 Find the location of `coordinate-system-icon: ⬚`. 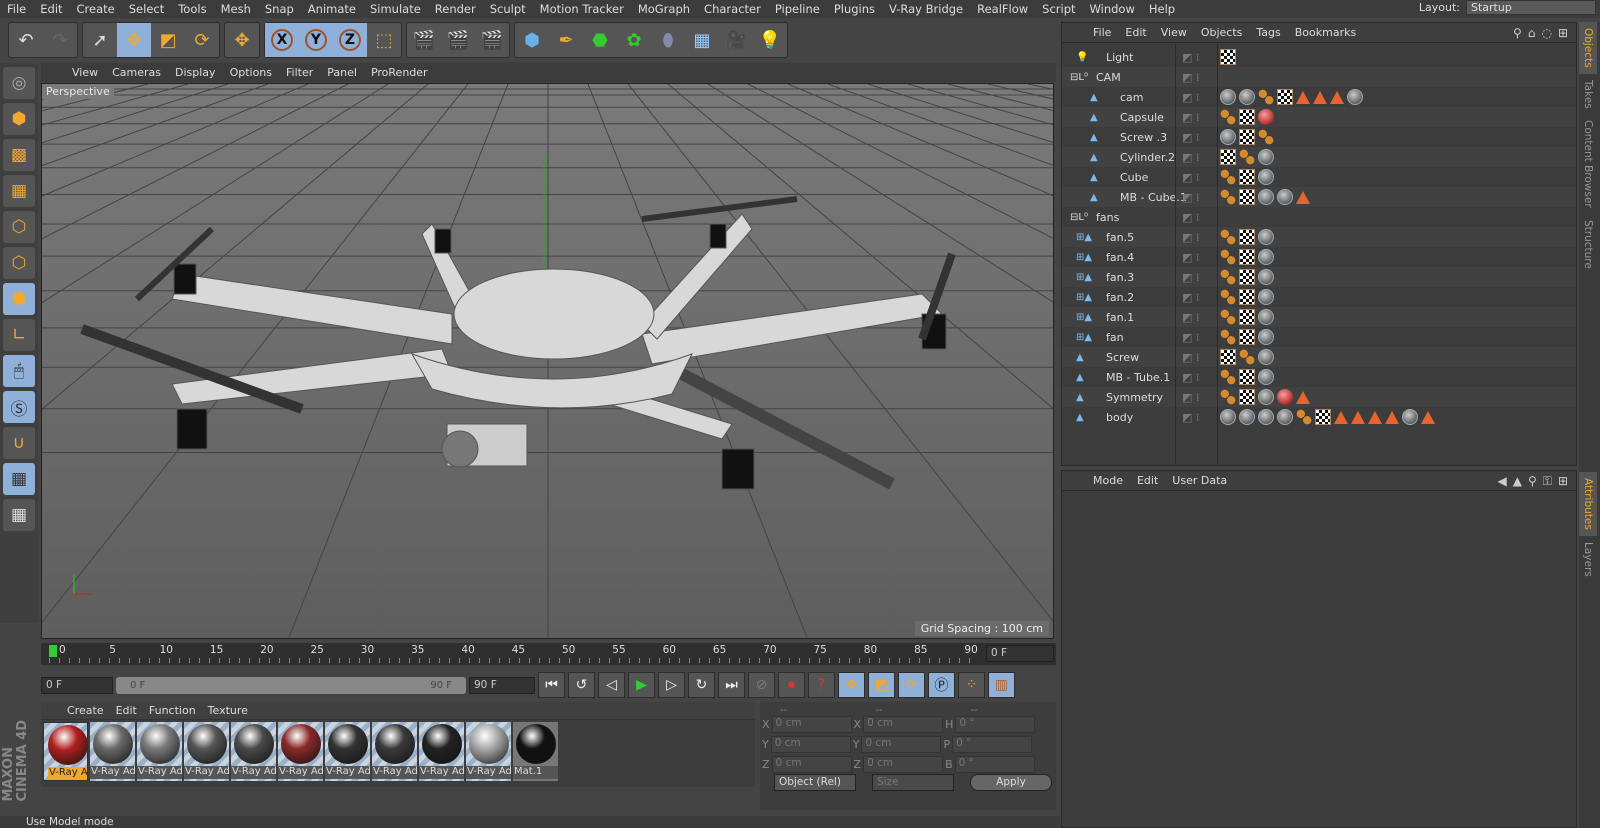

coordinate-system-icon: ⬚ is located at coordinates (384, 40).